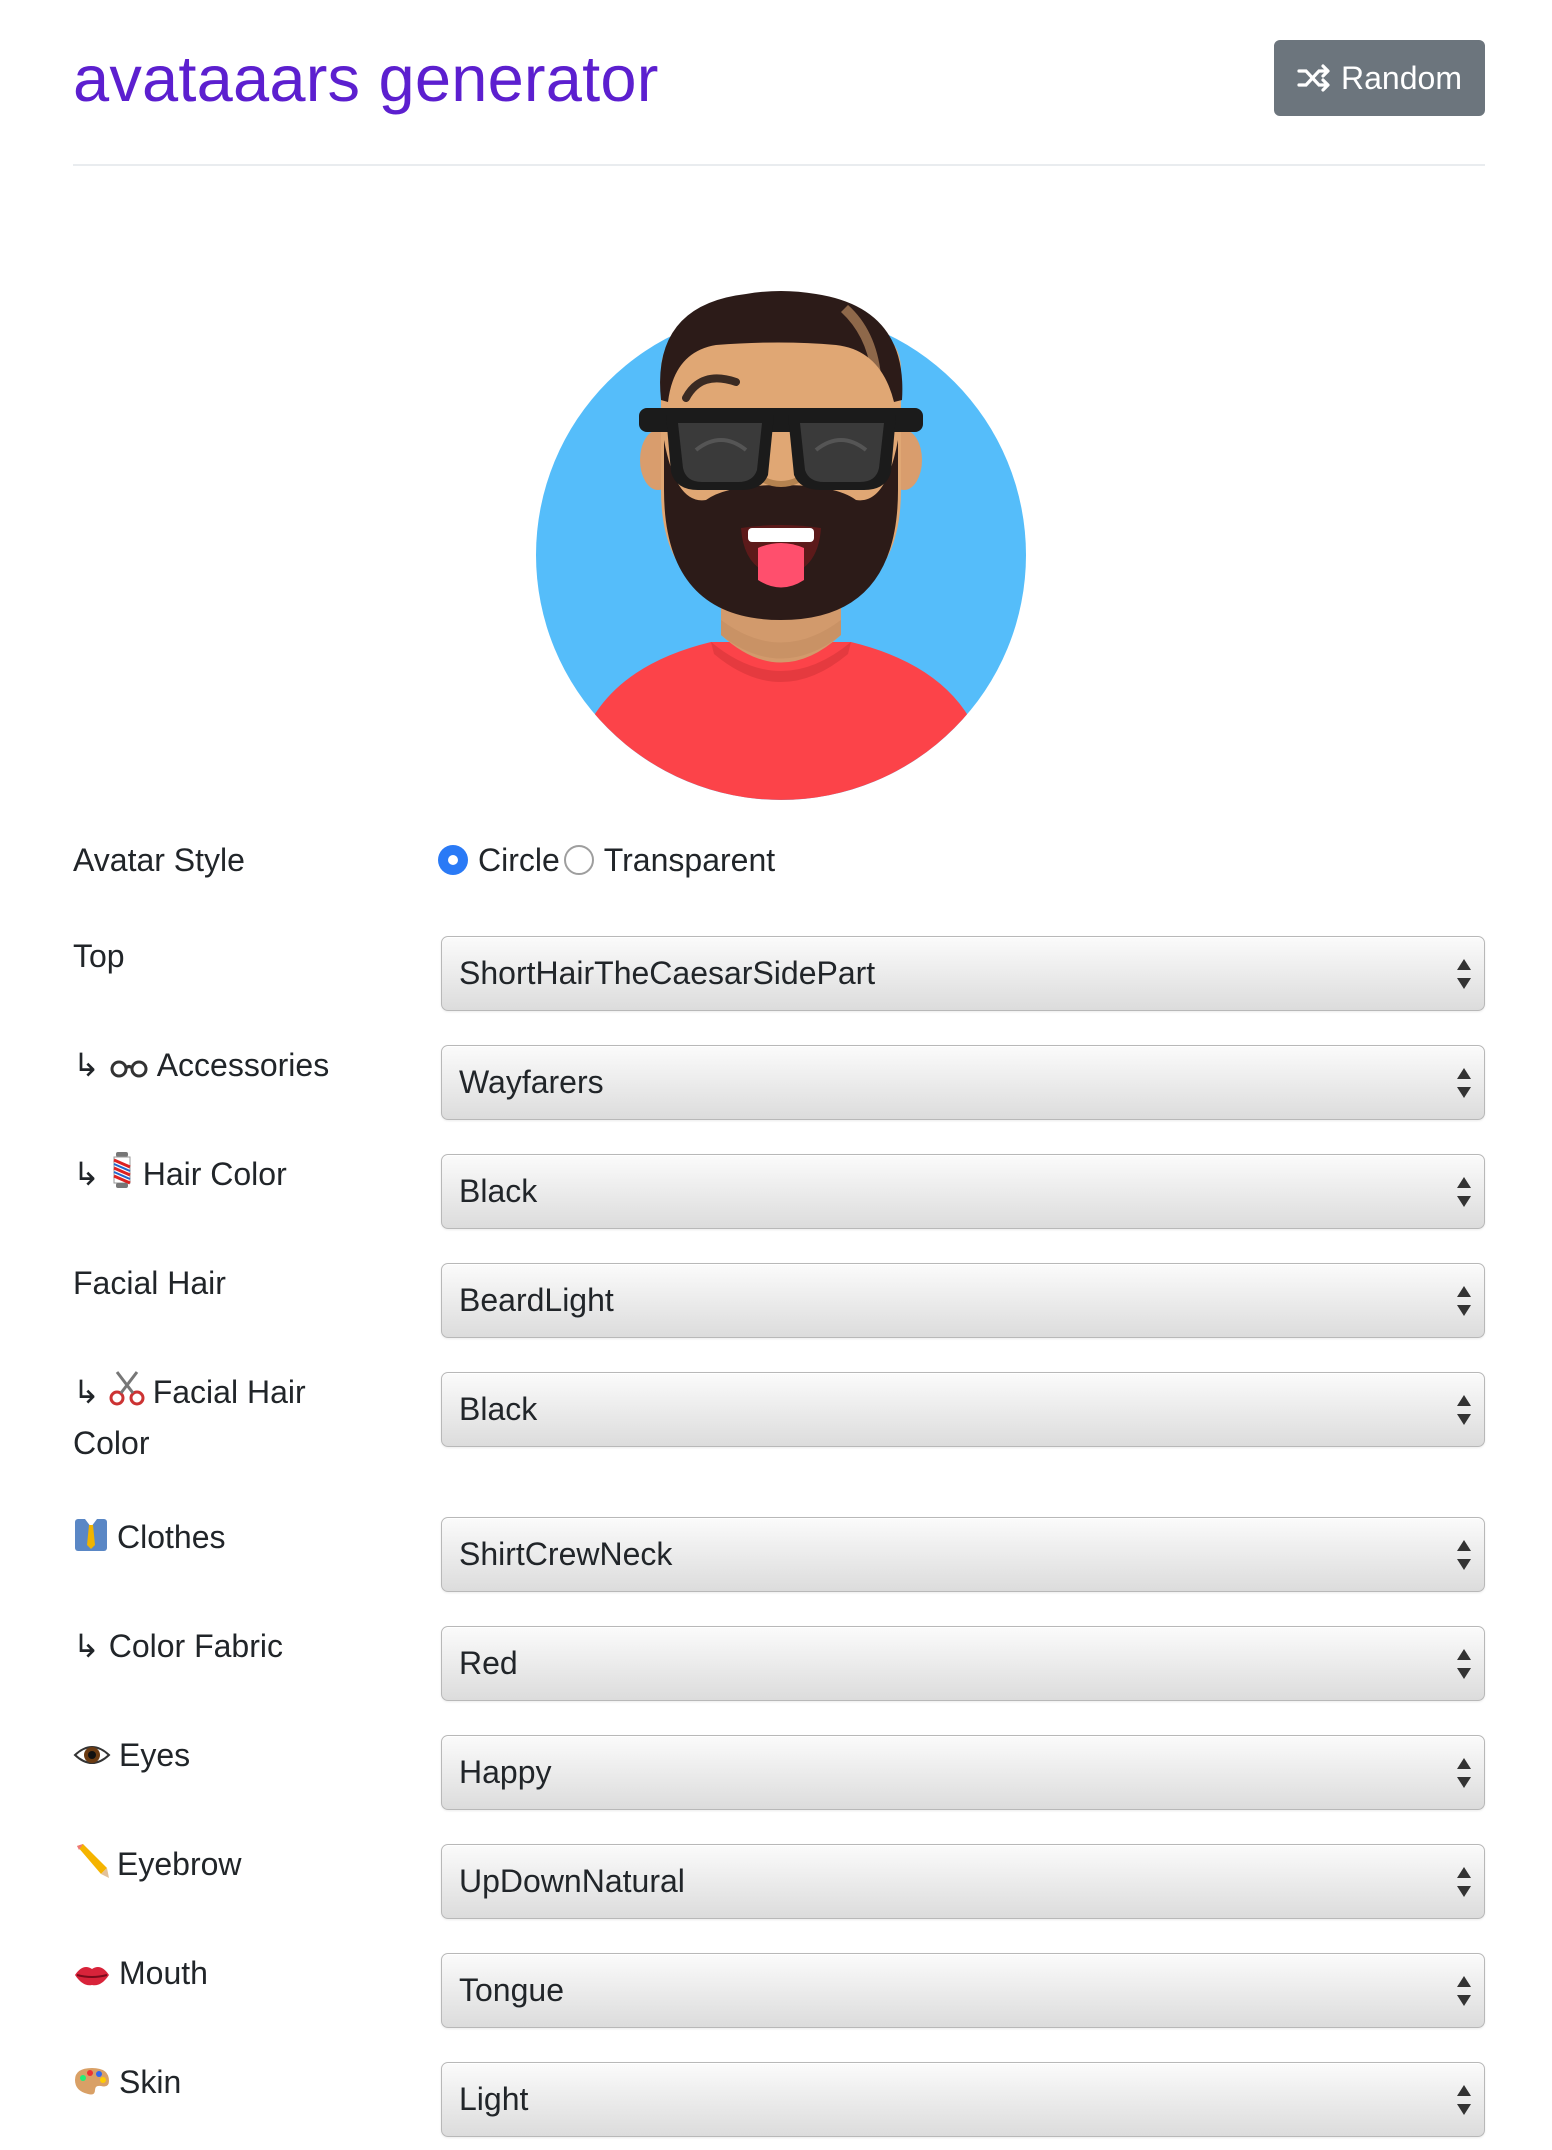 This screenshot has height=2150, width=1552. I want to click on eyebrow-select: UpDownNatural, so click(963, 1881).